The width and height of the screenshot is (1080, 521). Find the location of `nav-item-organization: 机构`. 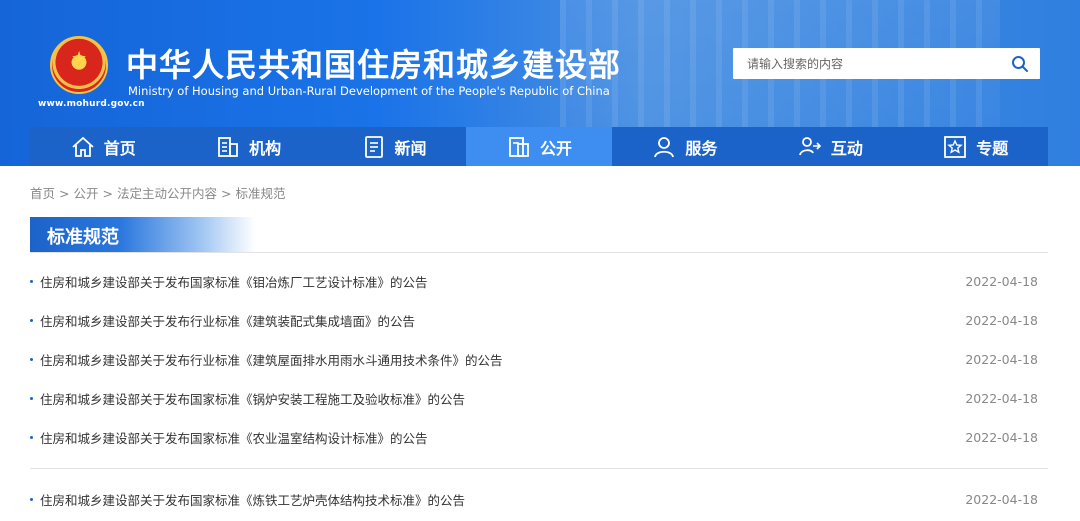

nav-item-organization: 机构 is located at coordinates (247, 146).